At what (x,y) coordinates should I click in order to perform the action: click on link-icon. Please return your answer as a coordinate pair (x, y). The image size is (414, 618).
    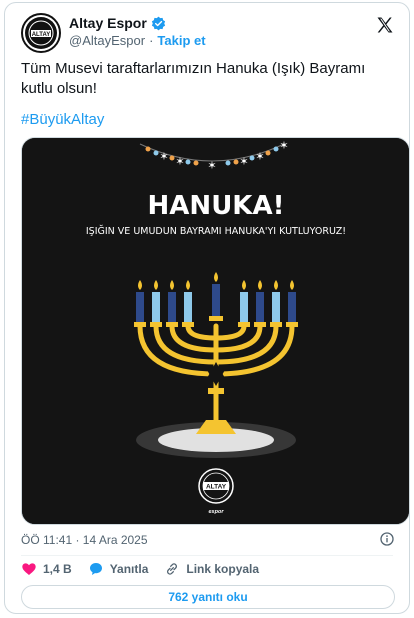
    Looking at the image, I should click on (172, 569).